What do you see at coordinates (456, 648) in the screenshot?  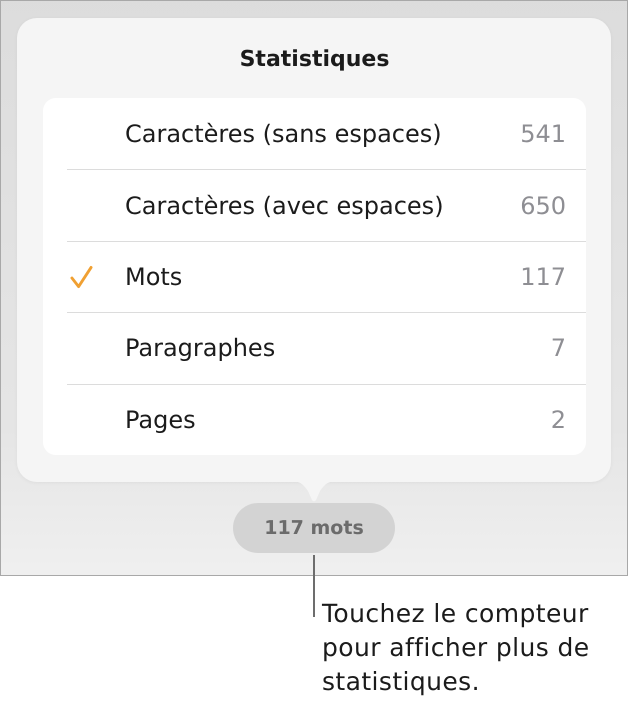 I see `callout-text: Touchez le compteur pour afficher plus de statistiques.` at bounding box center [456, 648].